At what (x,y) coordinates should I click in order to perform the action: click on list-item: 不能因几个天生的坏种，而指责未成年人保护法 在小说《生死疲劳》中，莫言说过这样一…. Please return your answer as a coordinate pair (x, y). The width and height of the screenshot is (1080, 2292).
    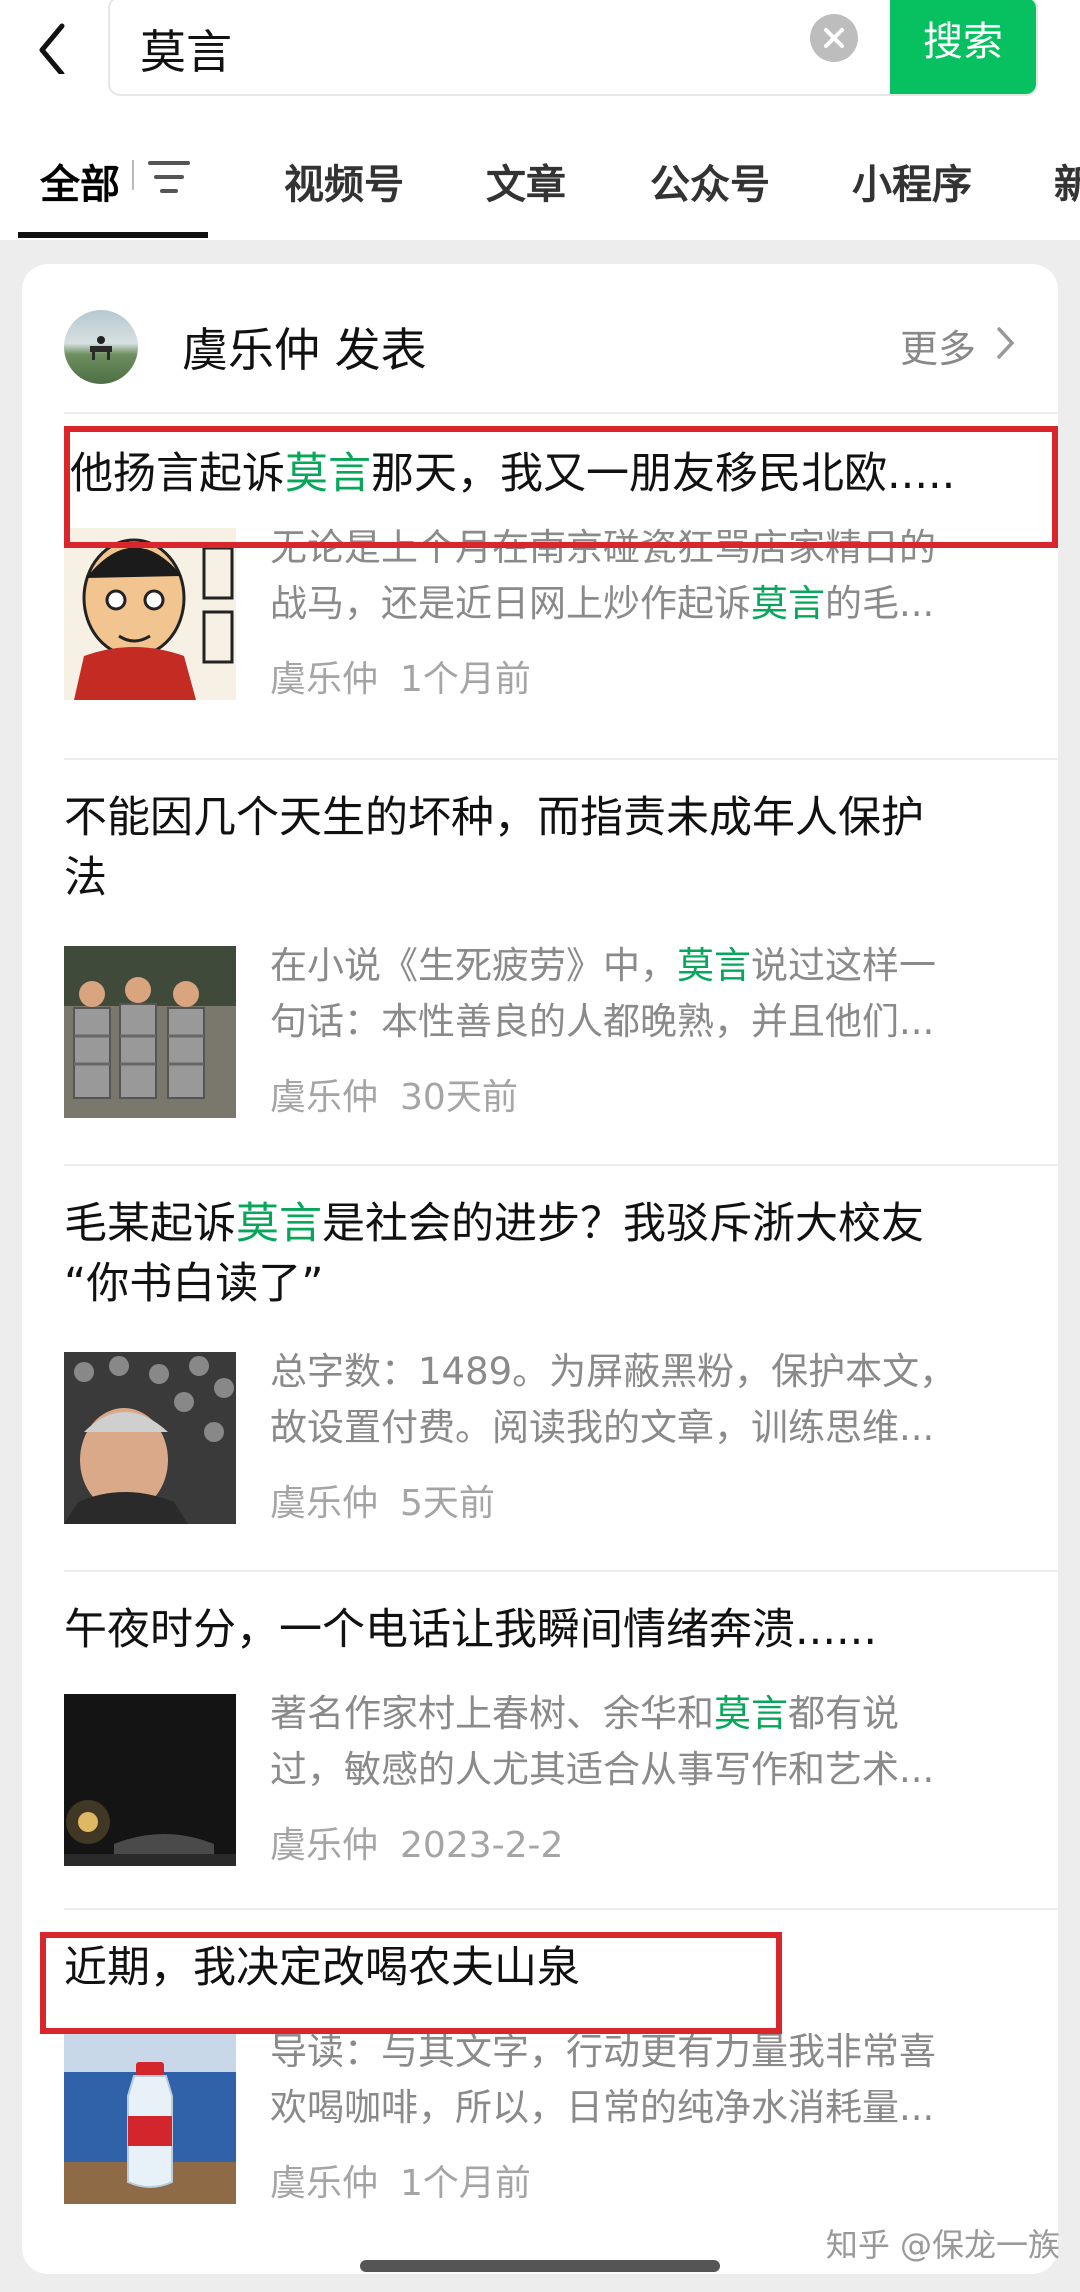
    Looking at the image, I should click on (549, 973).